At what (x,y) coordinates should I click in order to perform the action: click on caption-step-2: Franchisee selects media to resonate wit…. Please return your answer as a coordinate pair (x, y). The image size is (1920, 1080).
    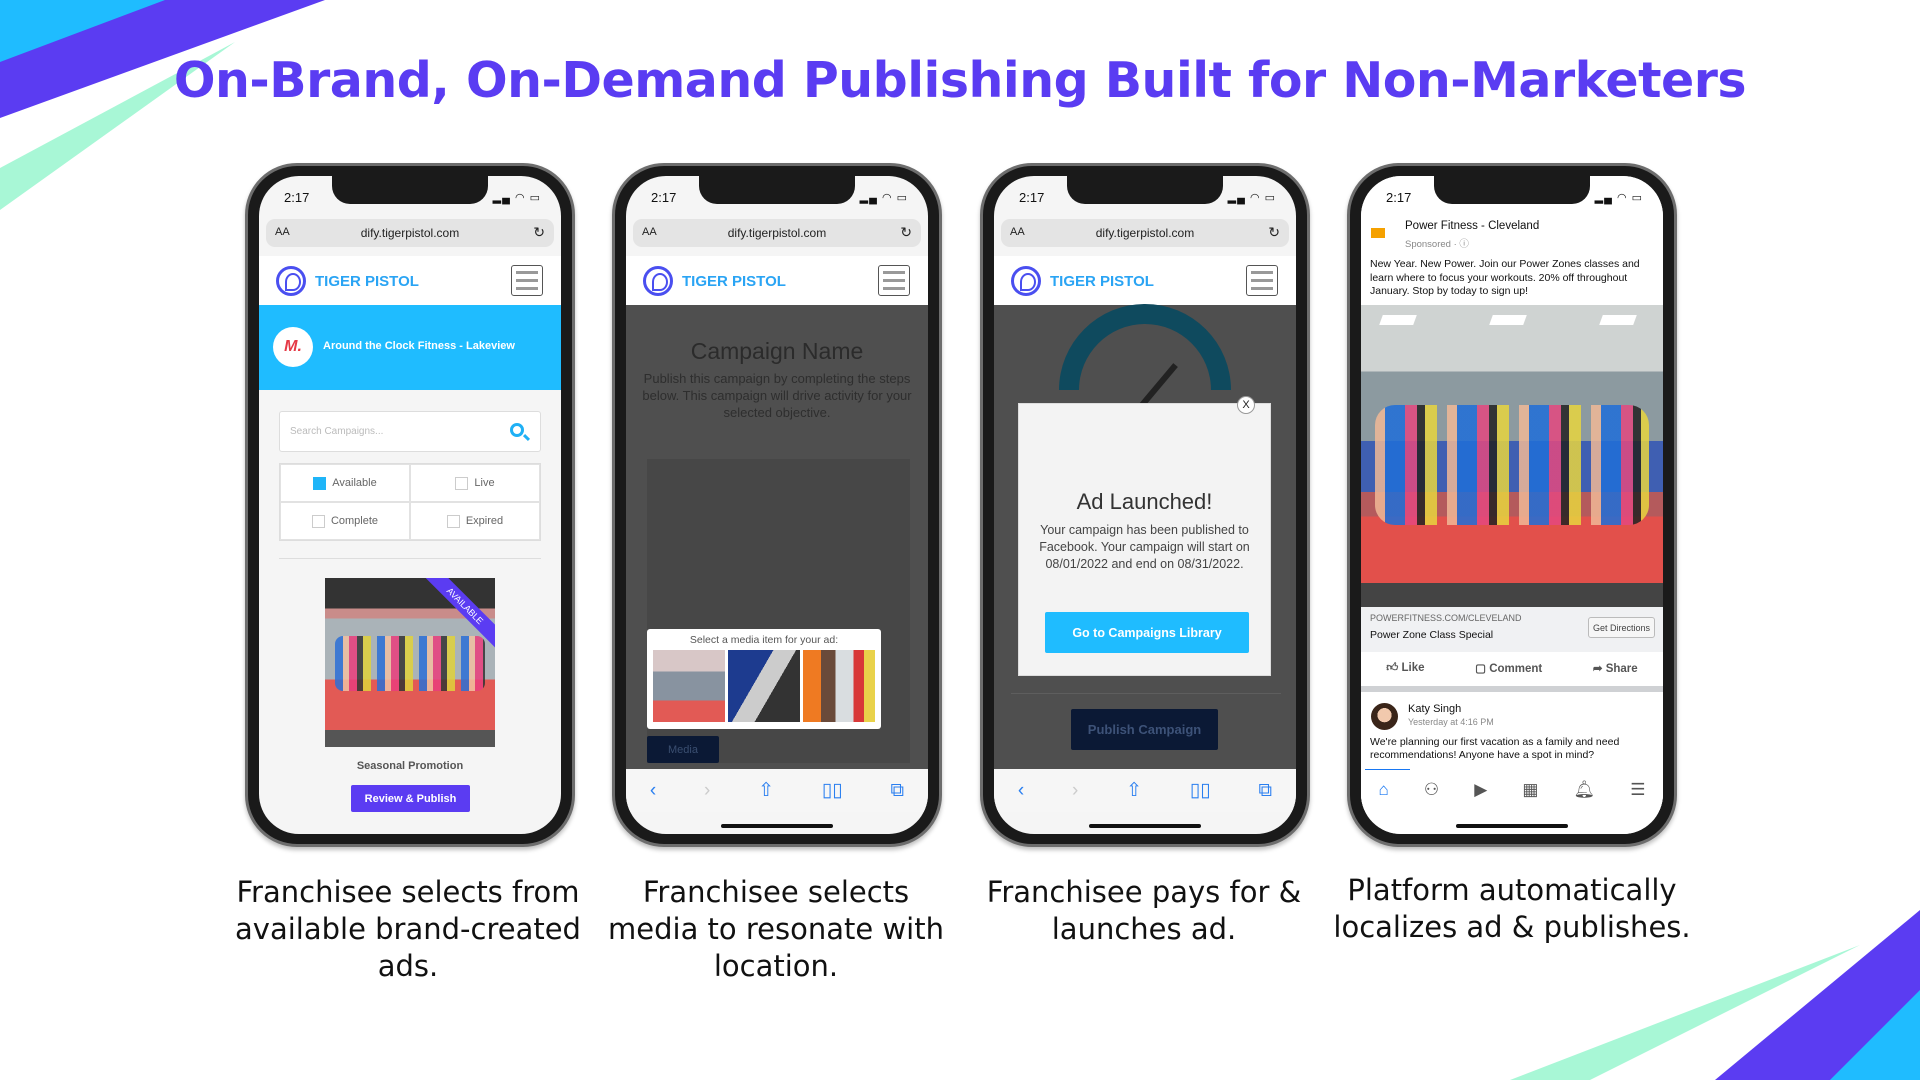
    Looking at the image, I should click on (776, 929).